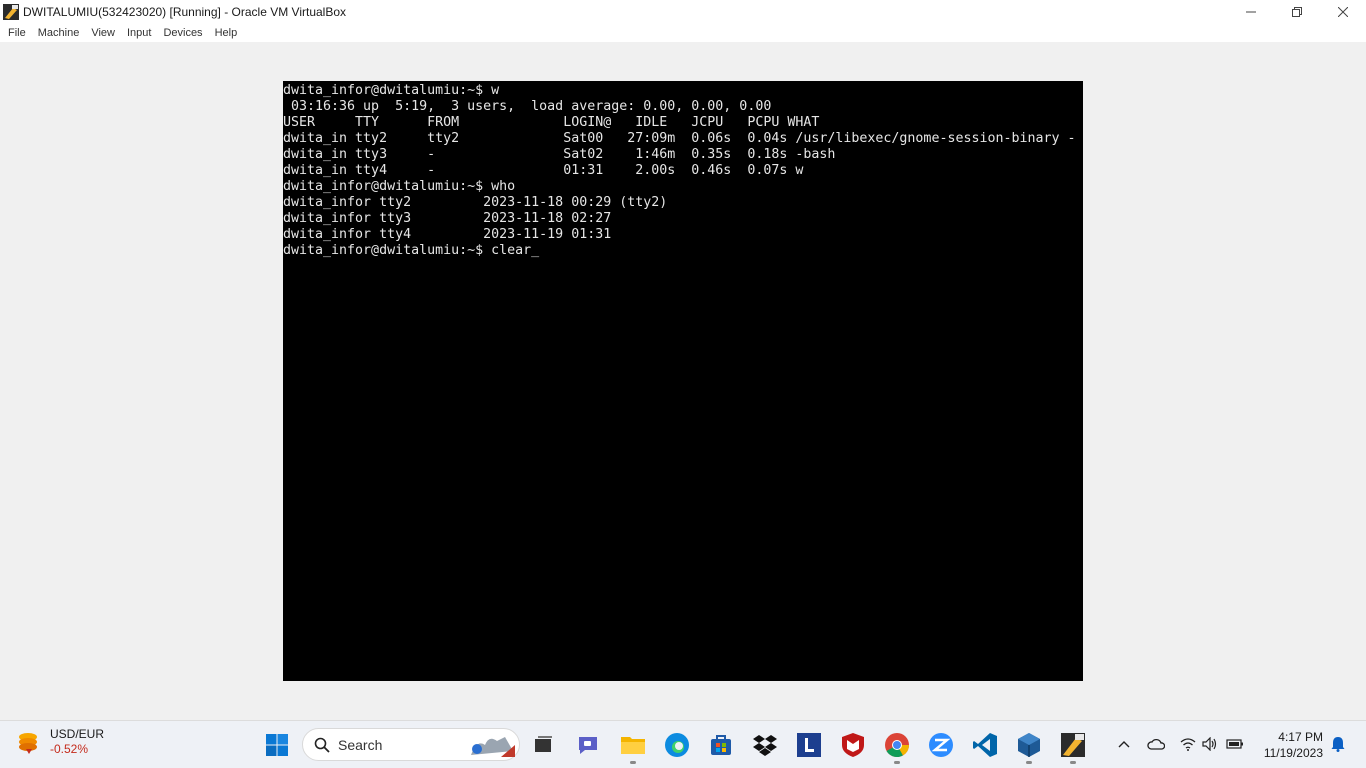 The image size is (1366, 768). I want to click on dropbox-button, so click(765, 745).